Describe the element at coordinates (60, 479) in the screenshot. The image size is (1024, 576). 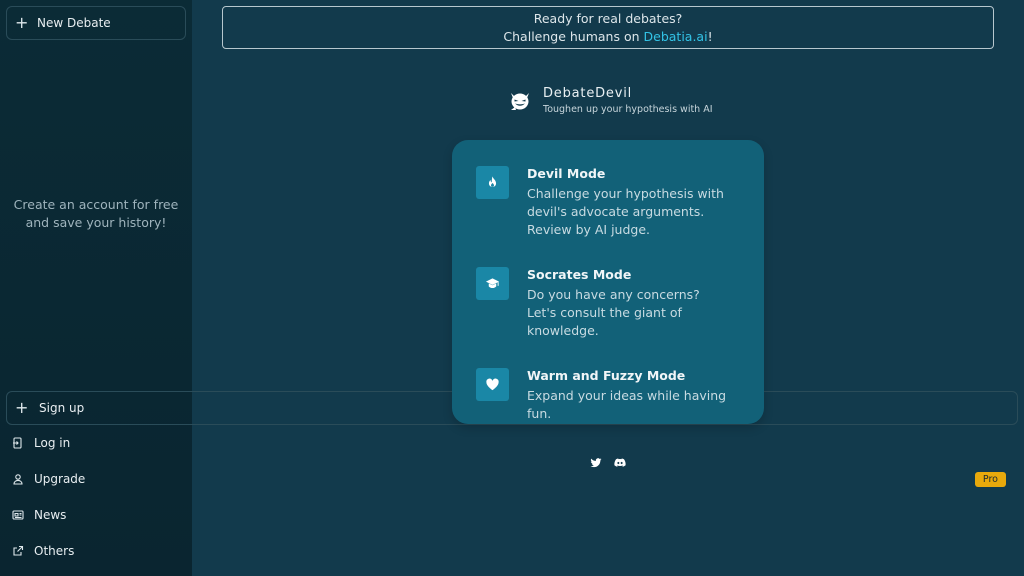
I see `upgrade-label: Upgrade` at that location.